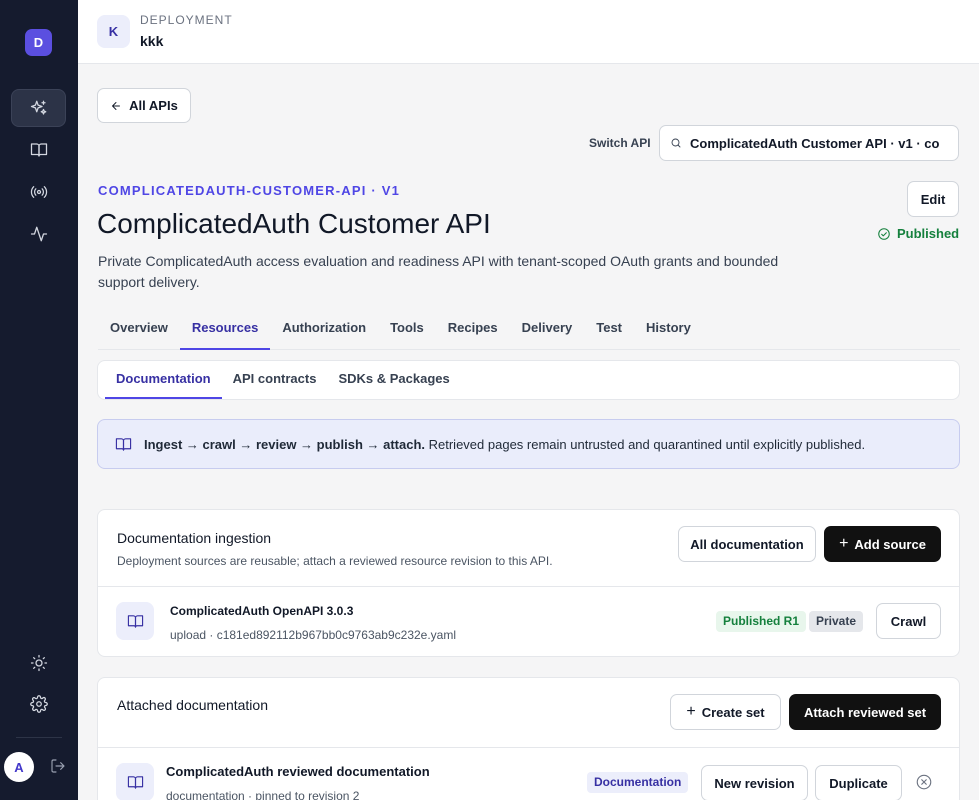 This screenshot has height=800, width=979. What do you see at coordinates (225, 332) in the screenshot?
I see `tab-resources: Resources` at bounding box center [225, 332].